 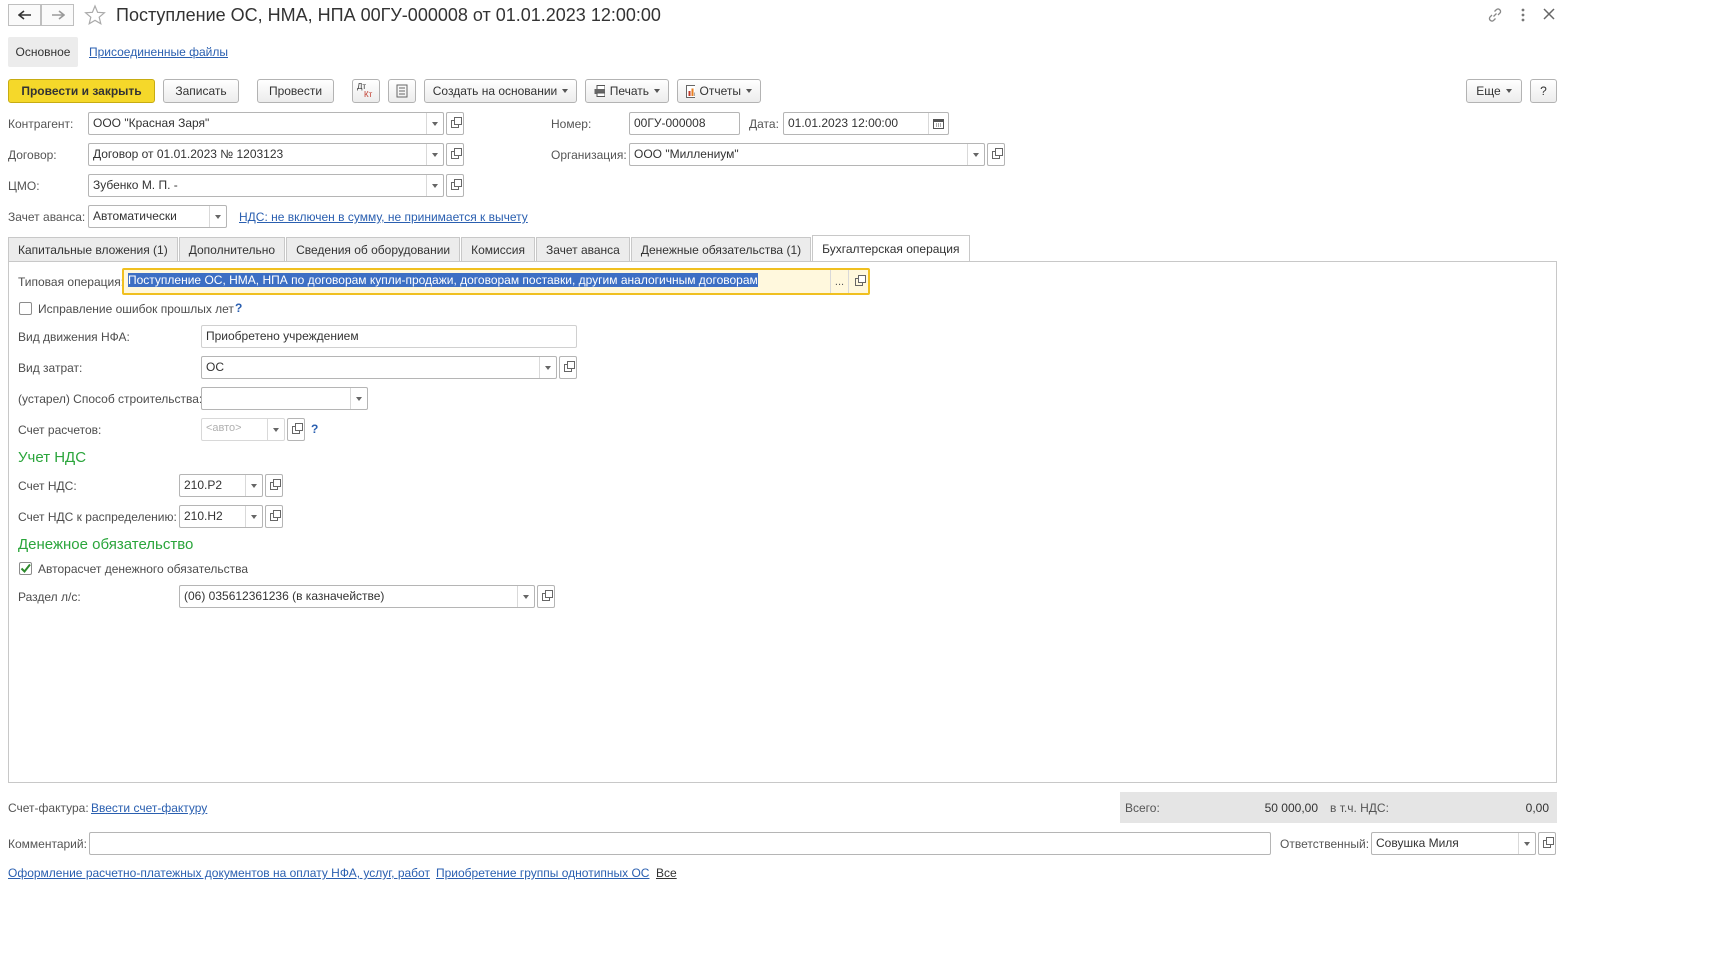 I want to click on ls-section-field: (06) 035612361236 (в казначействе), so click(x=357, y=596).